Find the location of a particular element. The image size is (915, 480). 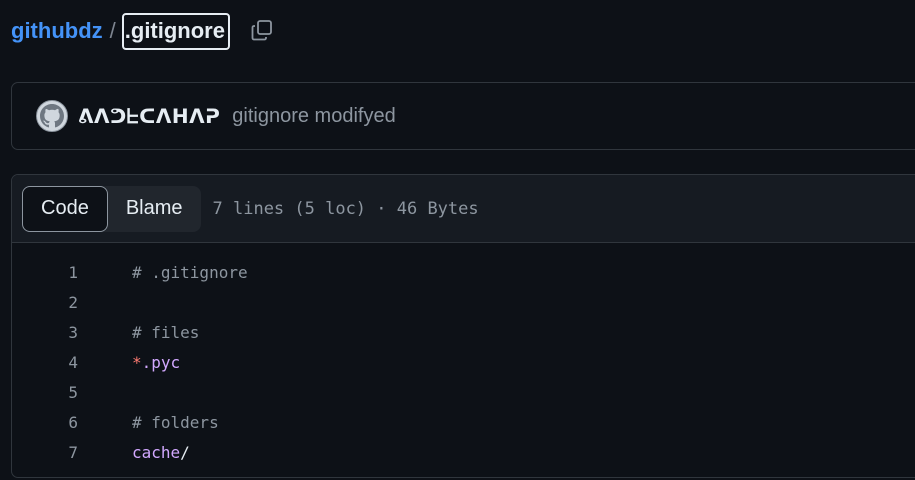

code-token: # folders is located at coordinates (175, 422).